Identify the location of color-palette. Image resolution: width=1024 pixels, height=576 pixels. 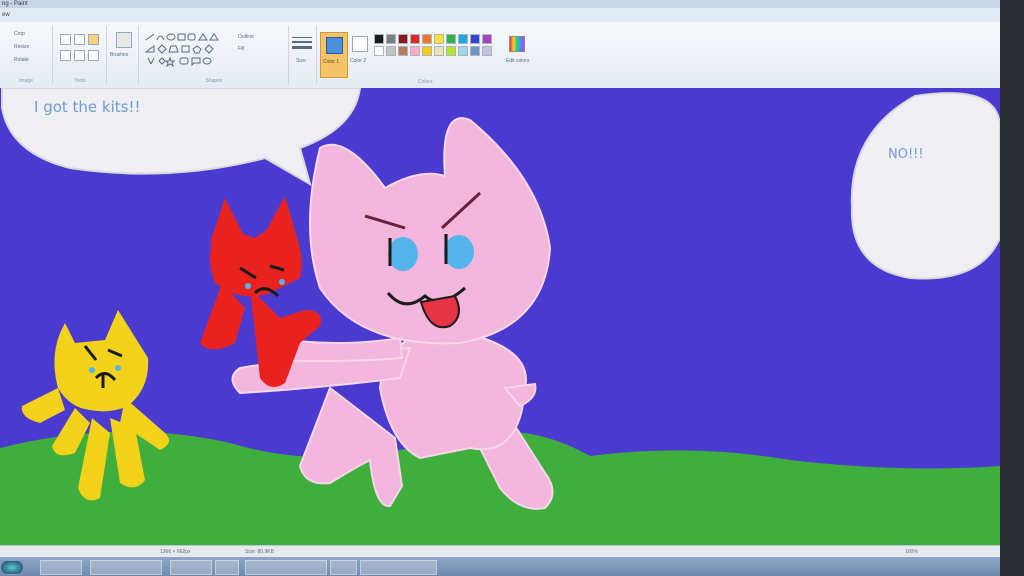
(439, 46).